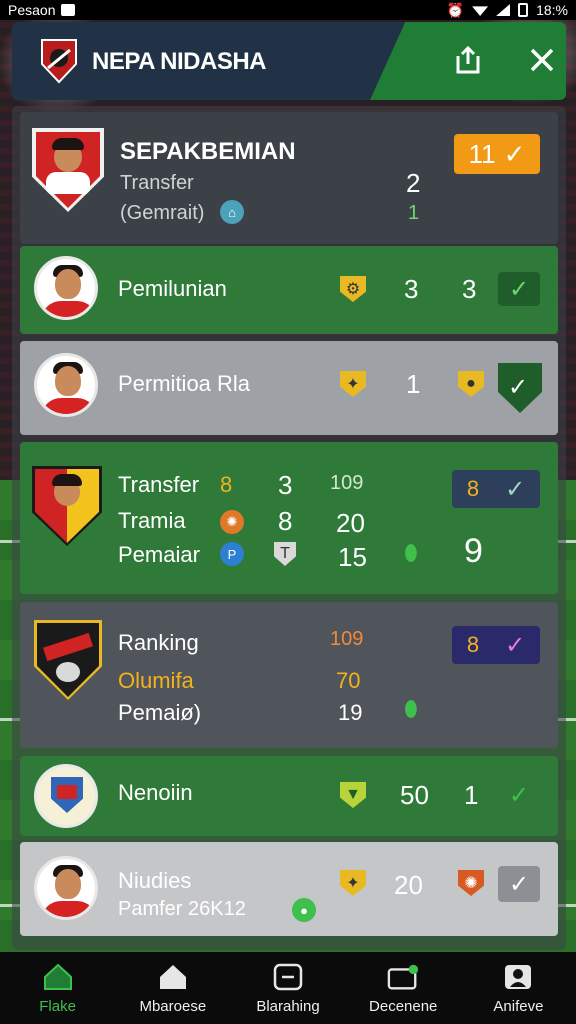 This screenshot has width=576, height=1024. I want to click on gemrait-label: (Gemrait), so click(162, 213).